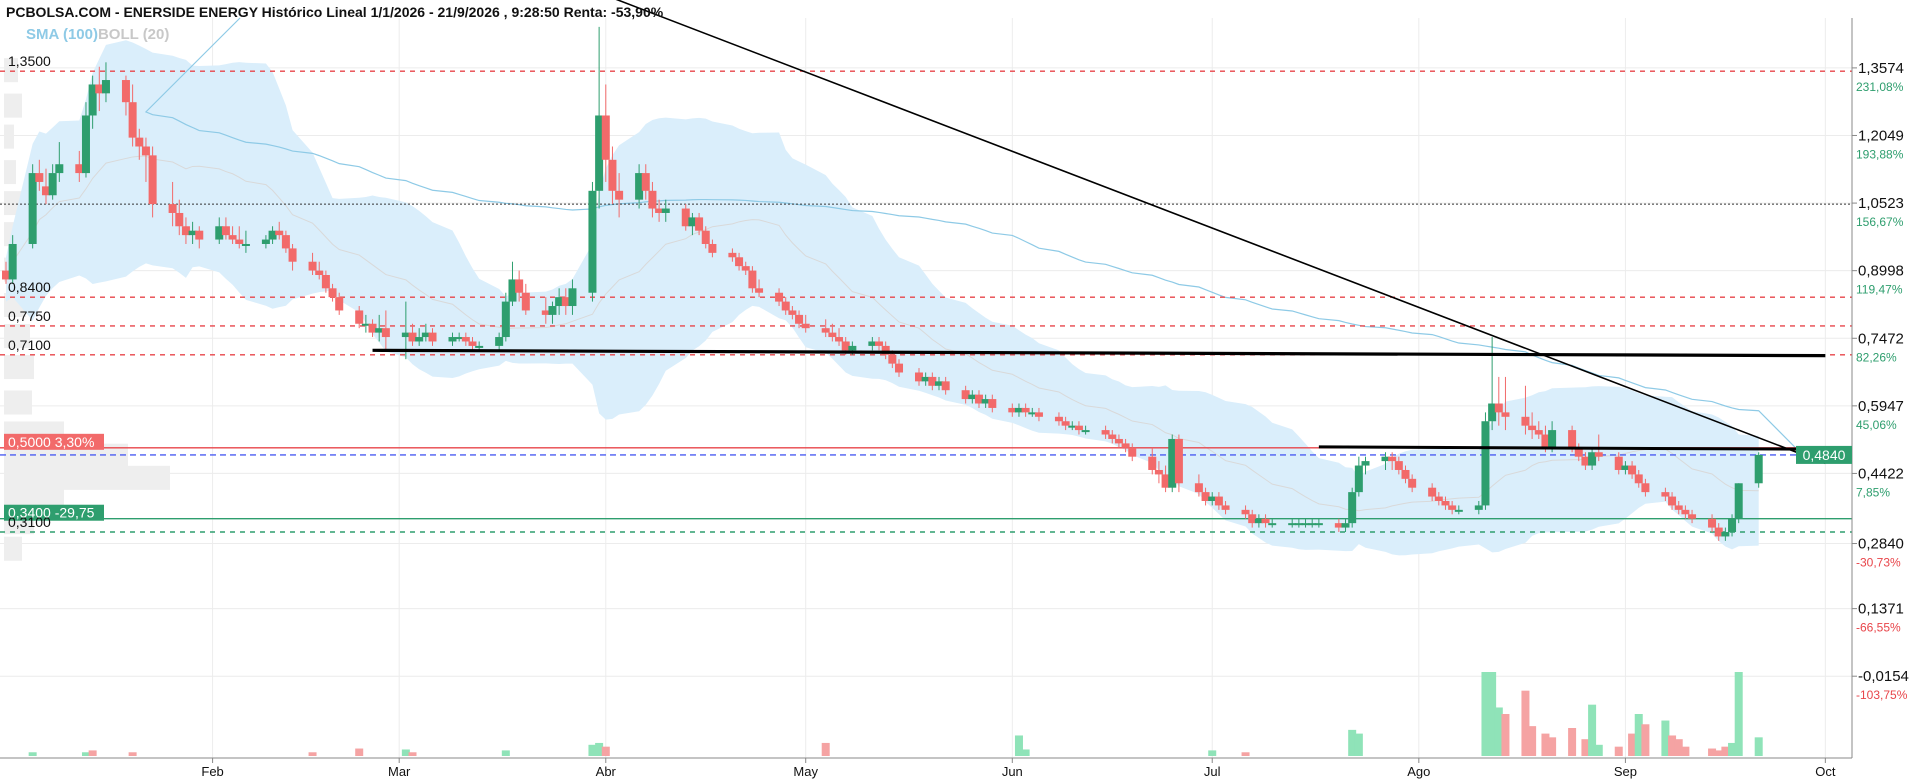  What do you see at coordinates (29, 316) in the screenshot?
I see `level-label: 0,7750` at bounding box center [29, 316].